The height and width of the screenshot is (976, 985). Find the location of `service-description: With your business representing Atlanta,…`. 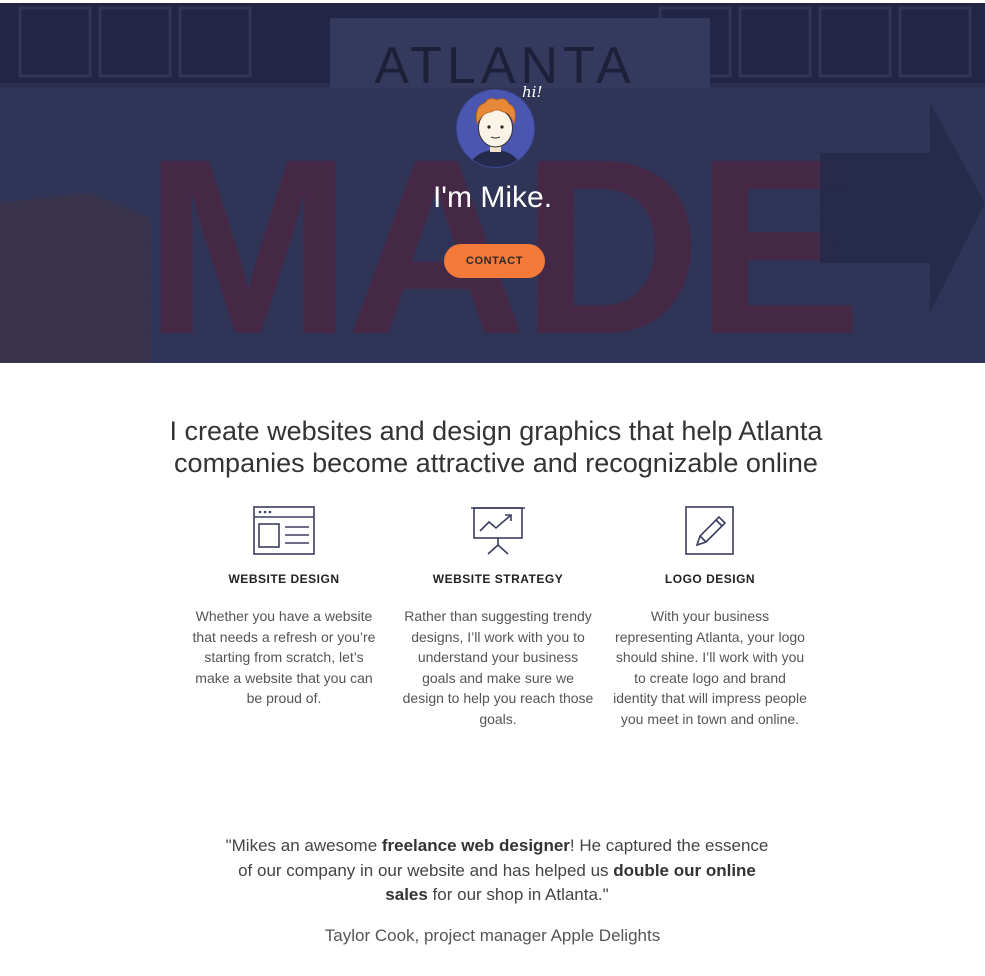

service-description: With your business representing Atlanta,… is located at coordinates (710, 667).